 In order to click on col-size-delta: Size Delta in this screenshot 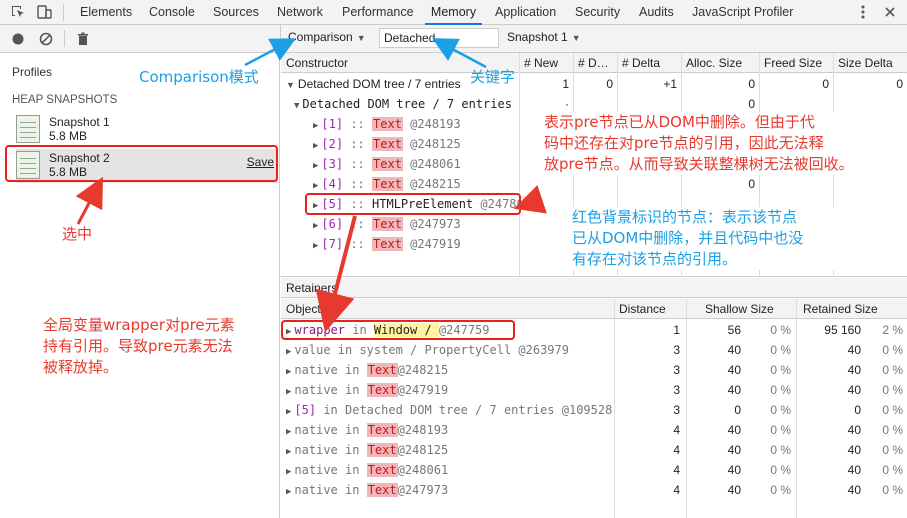, I will do `click(865, 63)`.